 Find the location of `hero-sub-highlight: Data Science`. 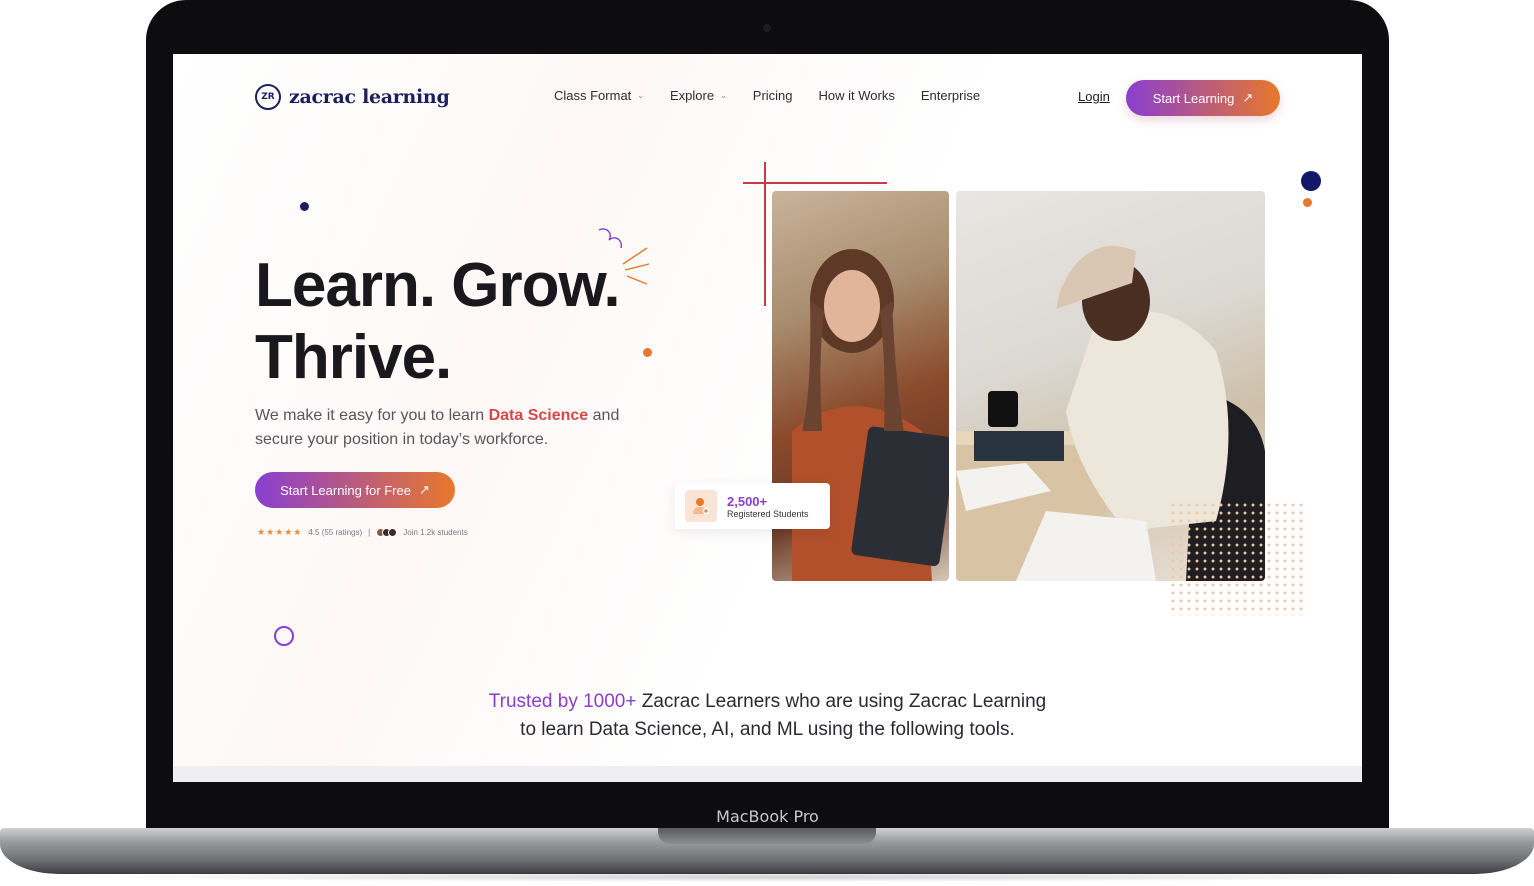

hero-sub-highlight: Data Science is located at coordinates (538, 415).